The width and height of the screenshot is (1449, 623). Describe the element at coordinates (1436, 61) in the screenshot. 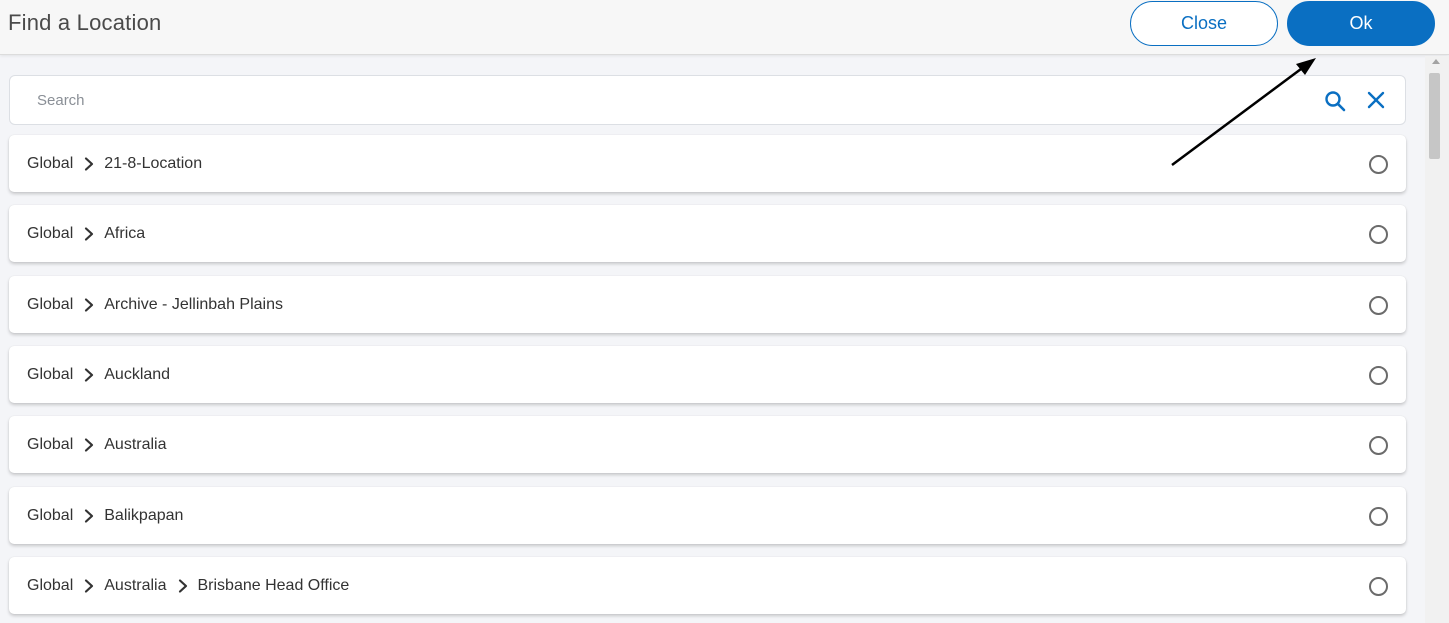

I see `scroll-up-arrow-icon` at that location.